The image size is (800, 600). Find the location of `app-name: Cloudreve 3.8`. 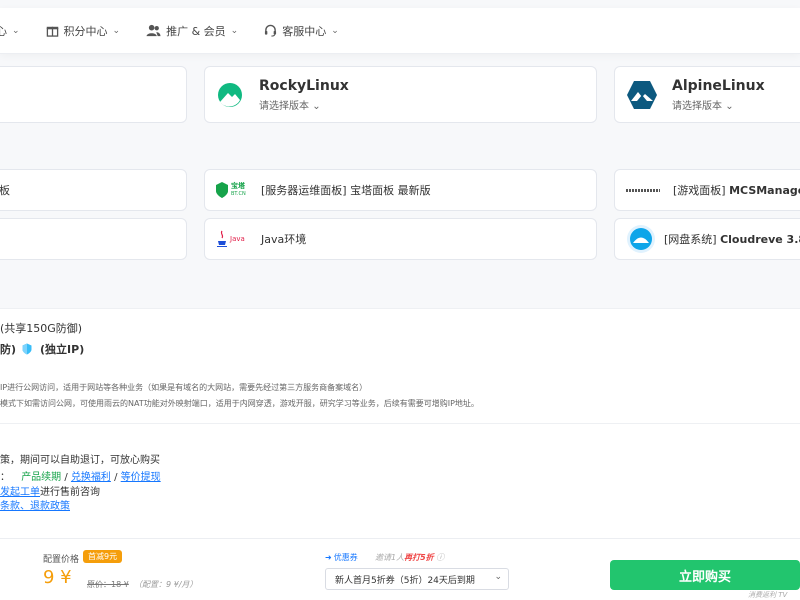

app-name: Cloudreve 3.8 is located at coordinates (760, 239).